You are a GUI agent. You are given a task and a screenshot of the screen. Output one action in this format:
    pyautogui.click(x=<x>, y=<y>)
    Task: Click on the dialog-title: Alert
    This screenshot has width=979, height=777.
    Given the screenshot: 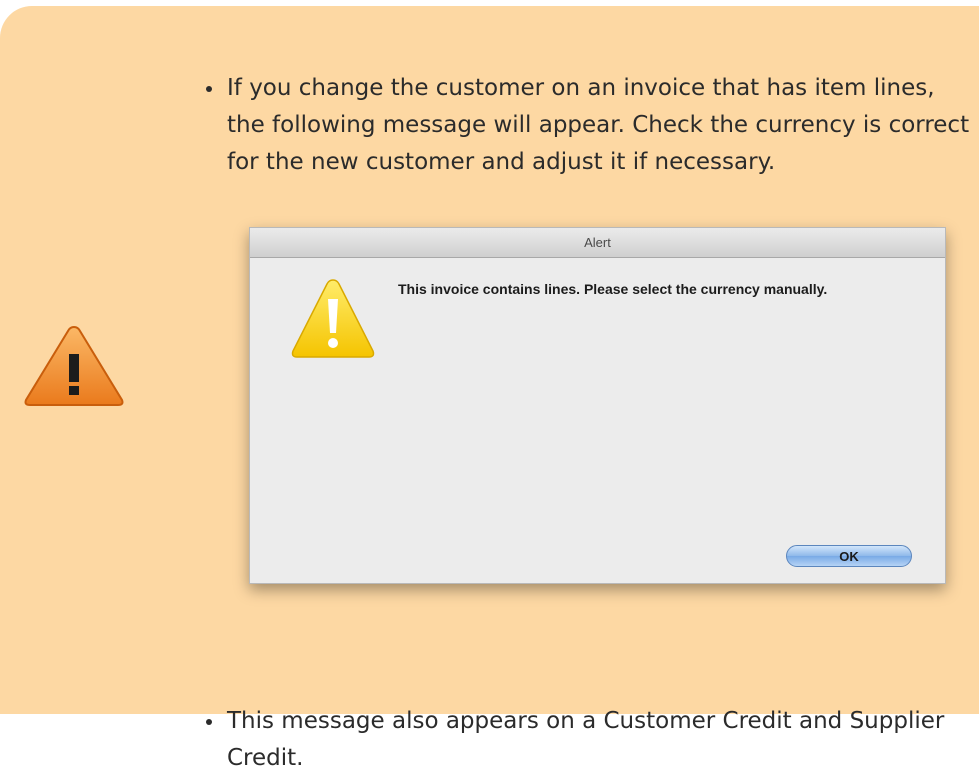 What is the action you would take?
    pyautogui.click(x=597, y=243)
    